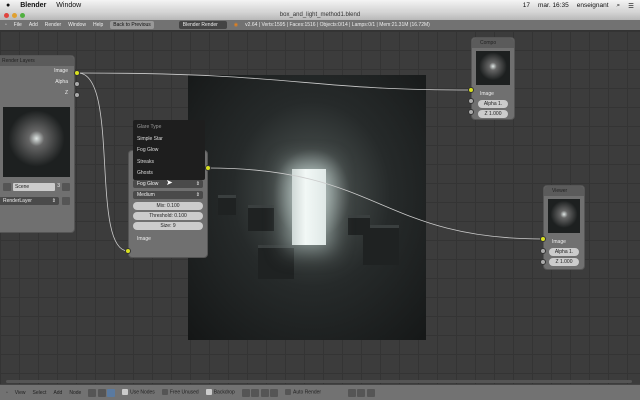  I want to click on use-nodes-label: Use Nodes, so click(142, 392).